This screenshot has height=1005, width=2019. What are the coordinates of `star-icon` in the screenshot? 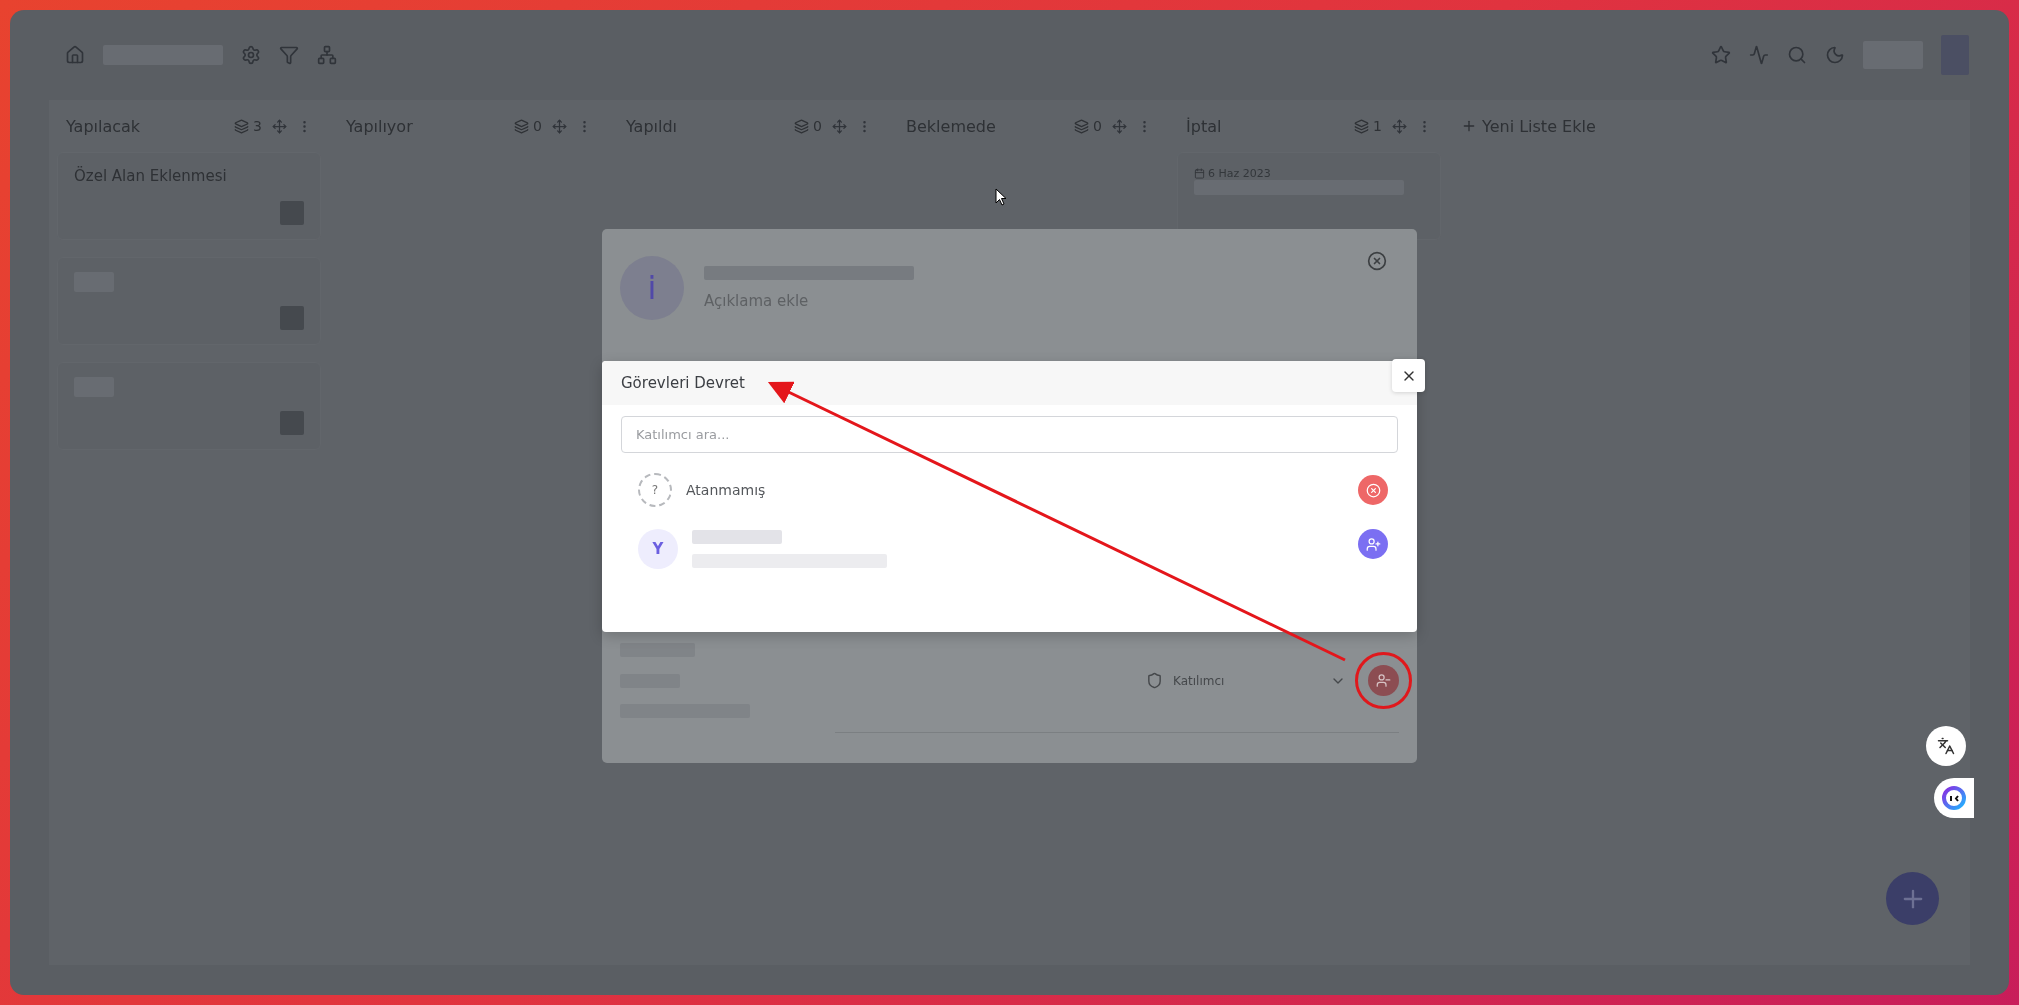 It's located at (1721, 55).